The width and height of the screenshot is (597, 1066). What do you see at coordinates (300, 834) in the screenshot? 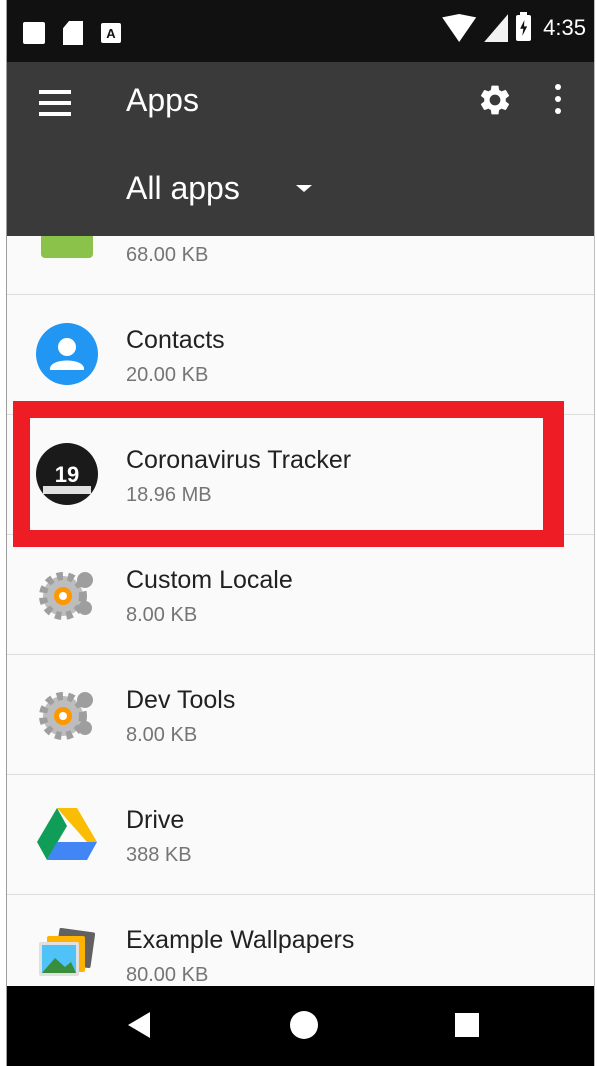
I see `list-item: Drive 388 KB` at bounding box center [300, 834].